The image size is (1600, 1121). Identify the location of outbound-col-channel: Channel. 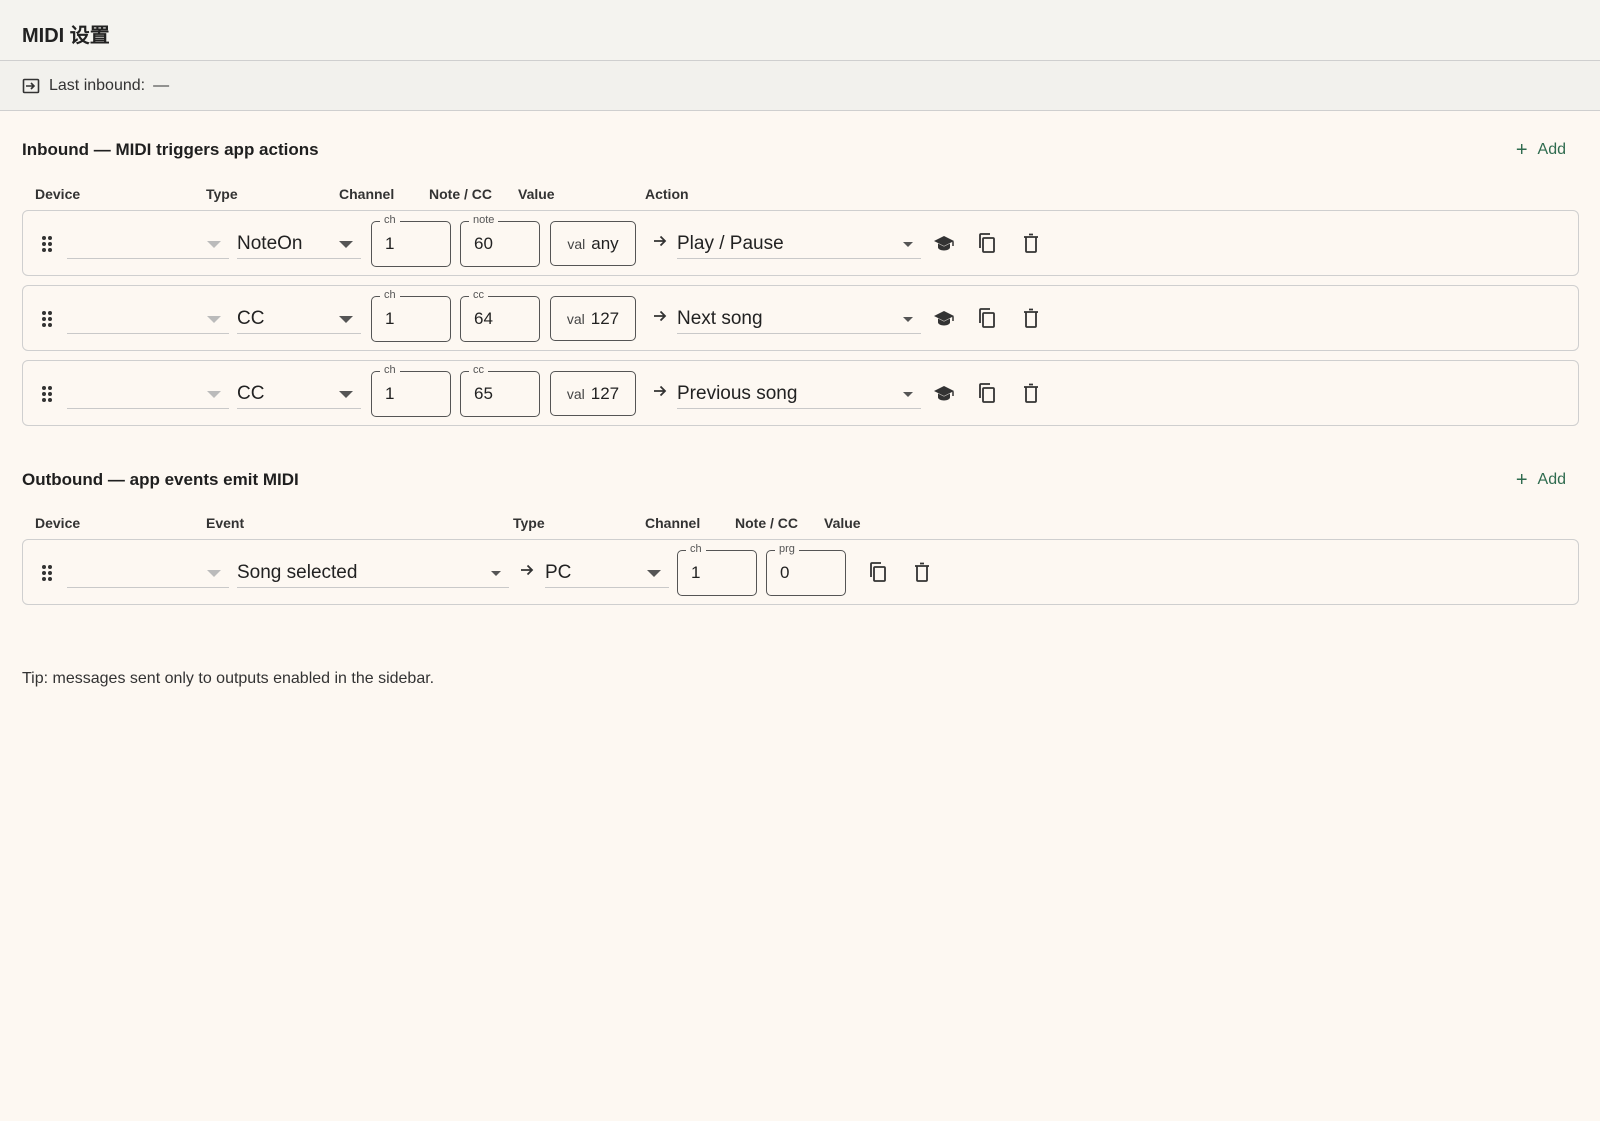
(673, 523).